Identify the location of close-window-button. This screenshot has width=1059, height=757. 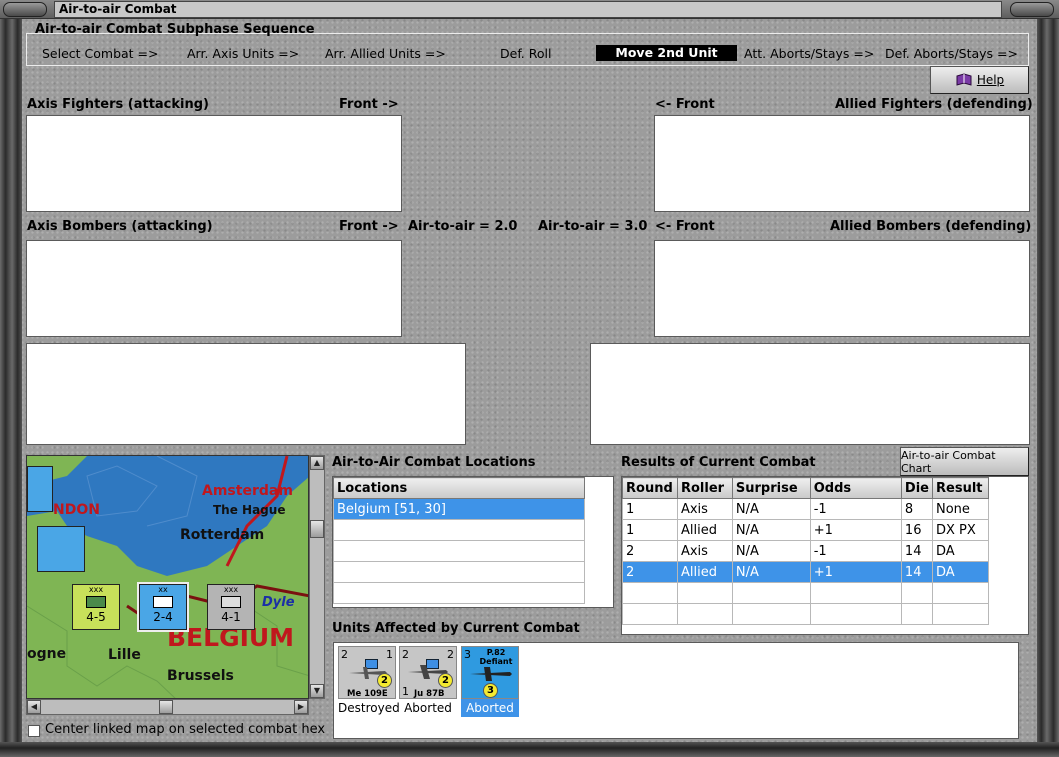
(1032, 9).